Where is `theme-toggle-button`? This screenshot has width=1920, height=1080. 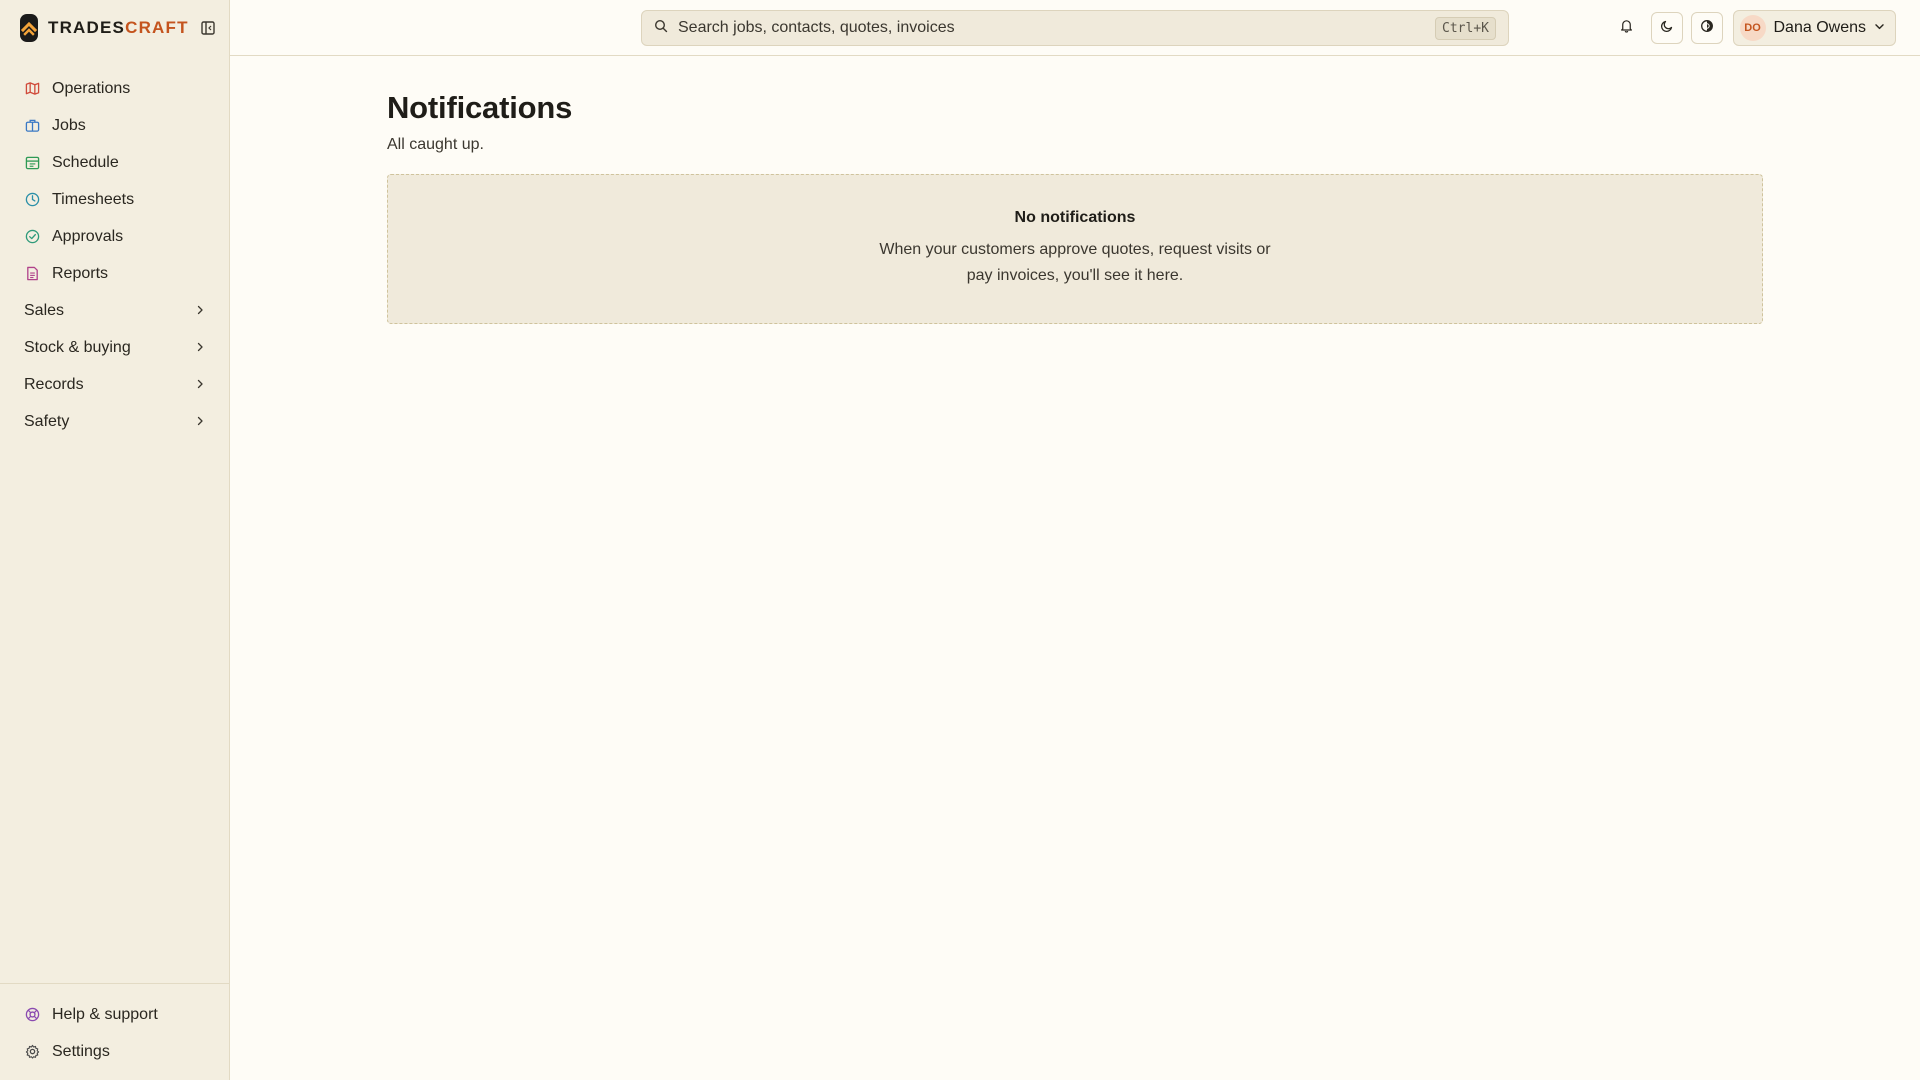 theme-toggle-button is located at coordinates (1666, 28).